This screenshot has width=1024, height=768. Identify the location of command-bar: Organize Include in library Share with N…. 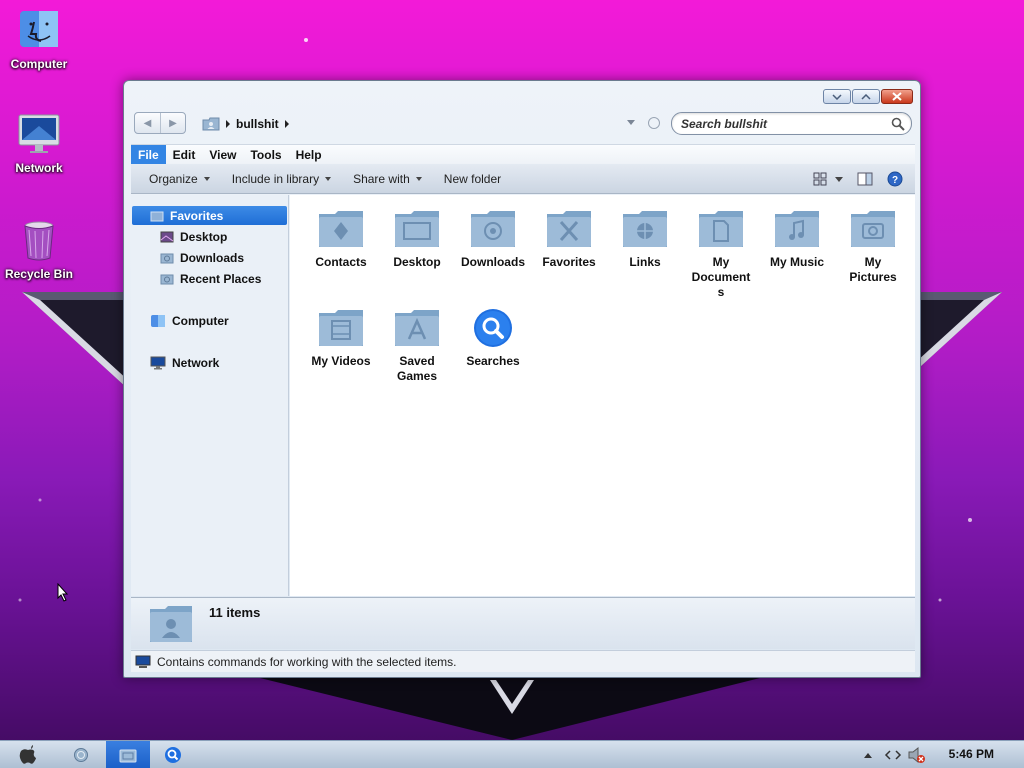
(523, 179).